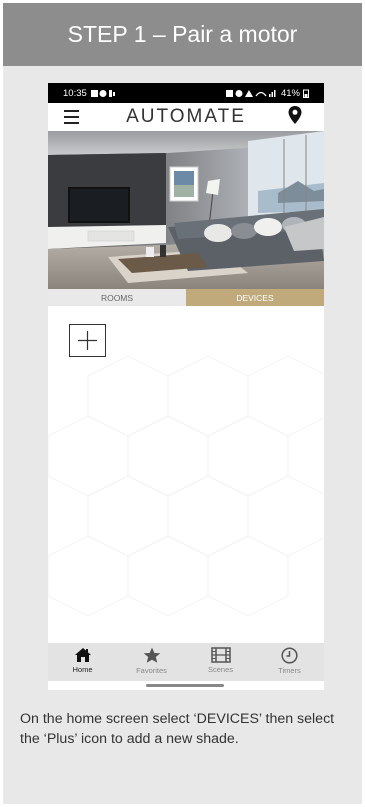 This screenshot has width=365, height=807. Describe the element at coordinates (220, 655) in the screenshot. I see `film-icon` at that location.